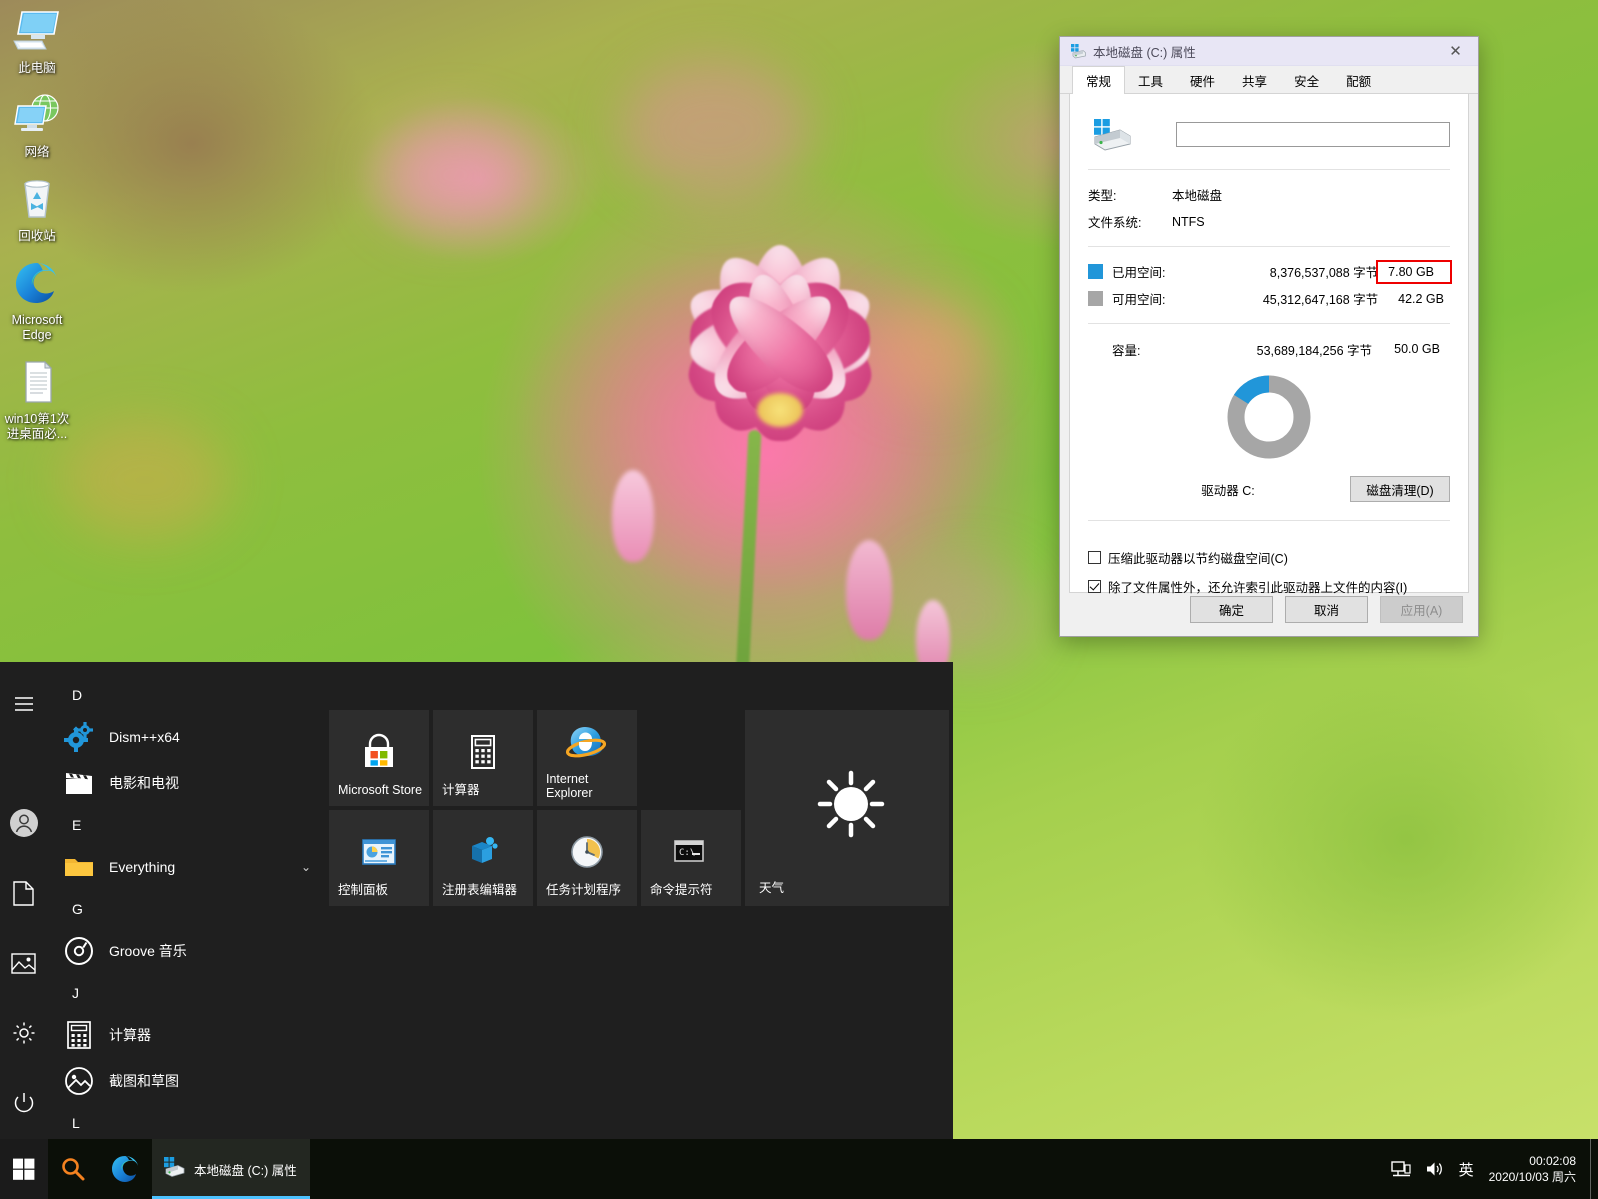 This screenshot has width=1598, height=1199. I want to click on tile-microsoft-store: Microsoft Store, so click(379, 758).